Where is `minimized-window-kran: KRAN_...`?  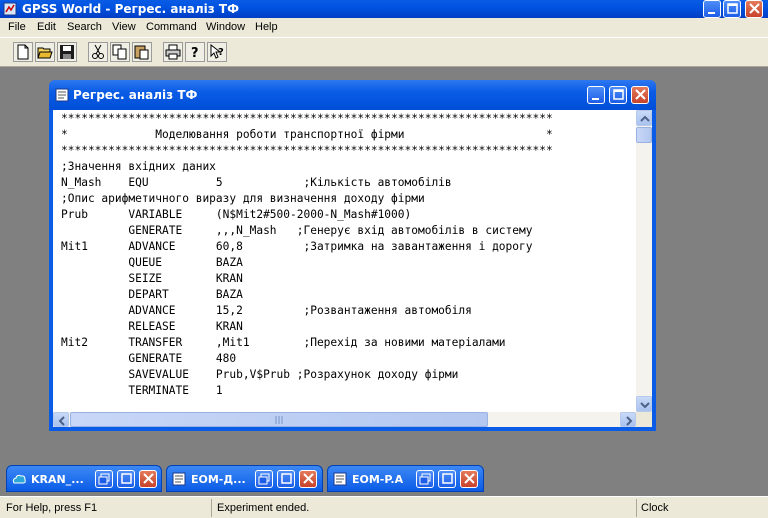 minimized-window-kran: KRAN_... is located at coordinates (84, 478).